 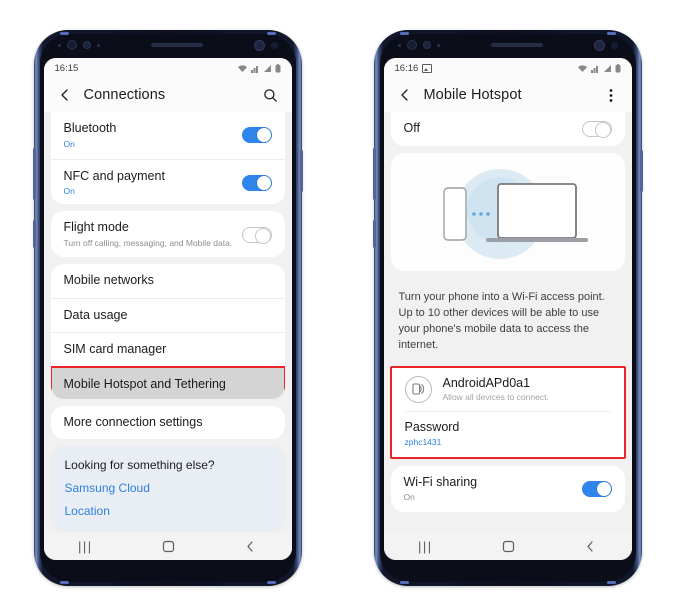 What do you see at coordinates (596, 129) in the screenshot?
I see `hotspot-master-toggle` at bounding box center [596, 129].